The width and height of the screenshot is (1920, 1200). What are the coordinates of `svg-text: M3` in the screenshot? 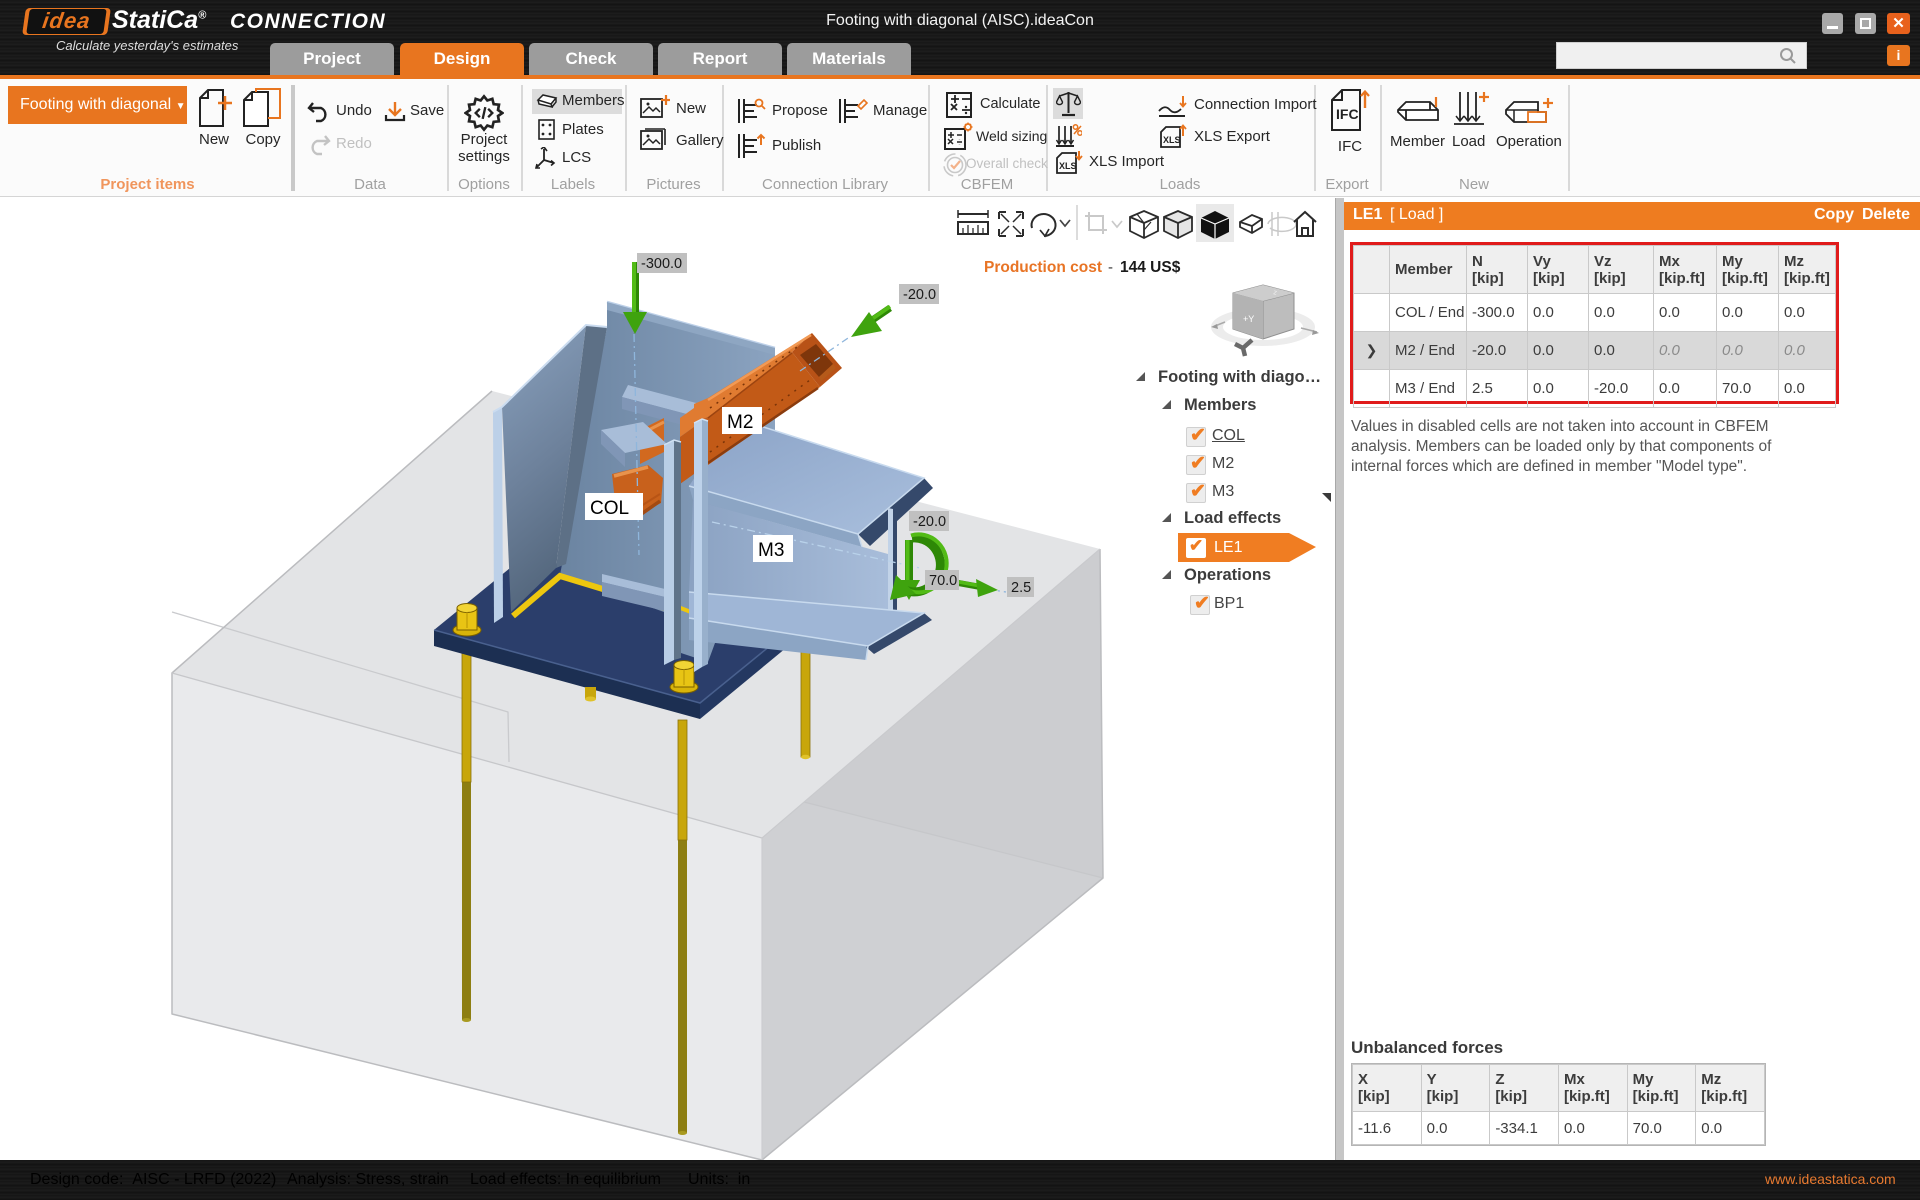 It's located at (771, 550).